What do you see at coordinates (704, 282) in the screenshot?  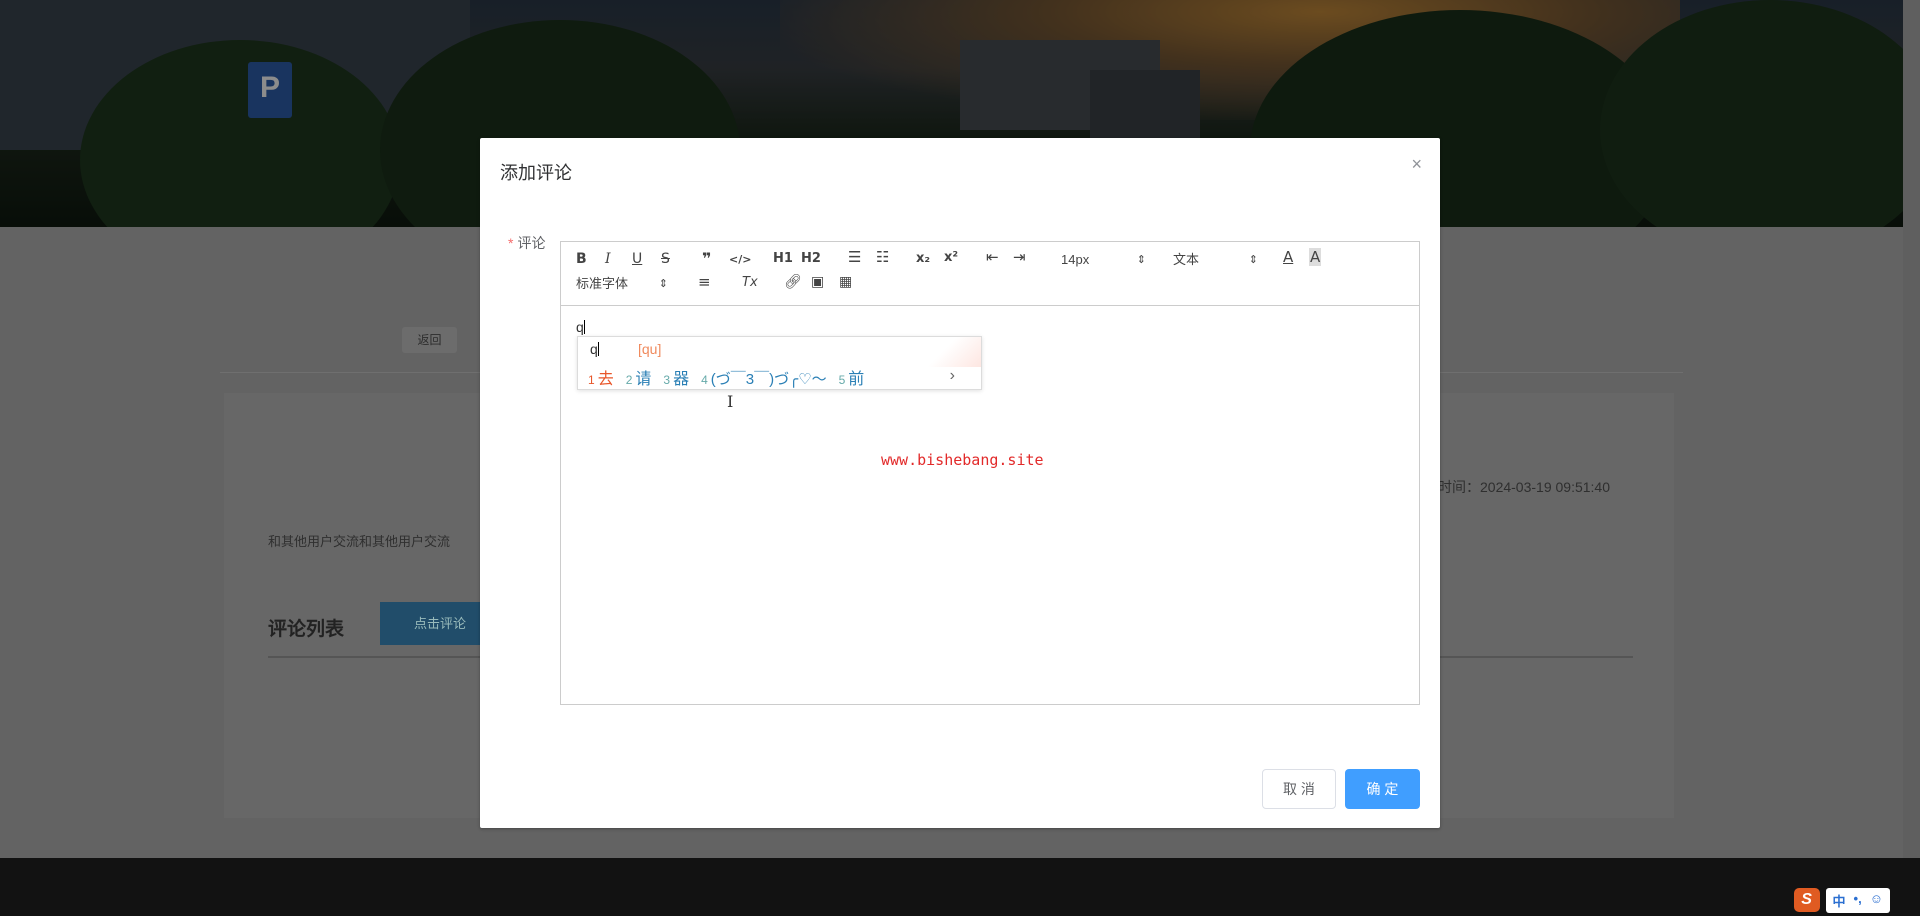 I see `align-left-icon: ≡` at bounding box center [704, 282].